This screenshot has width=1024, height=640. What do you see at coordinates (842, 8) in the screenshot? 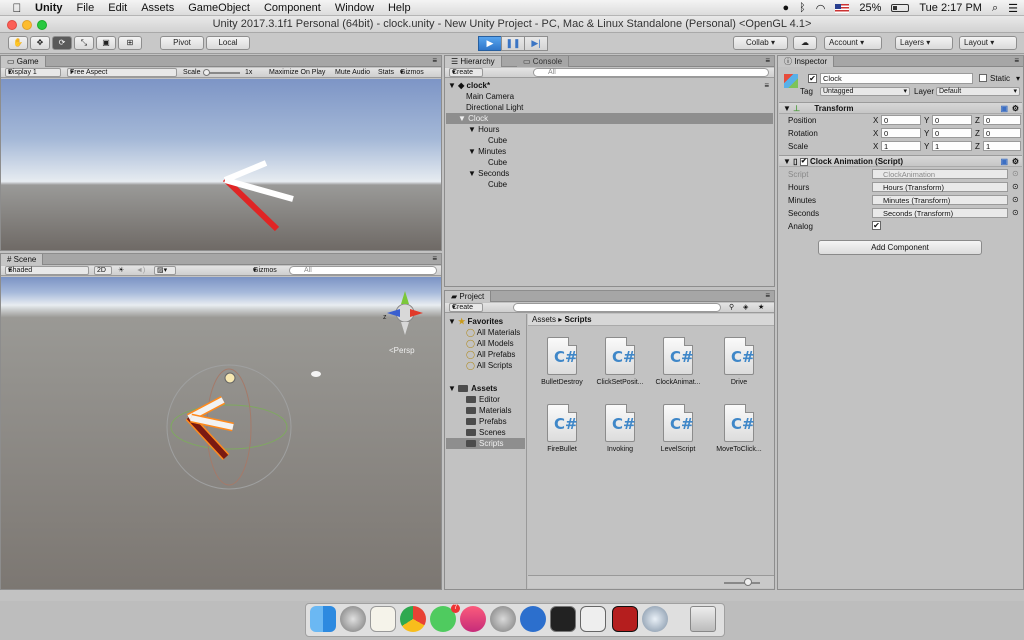
I see `flag-icon` at bounding box center [842, 8].